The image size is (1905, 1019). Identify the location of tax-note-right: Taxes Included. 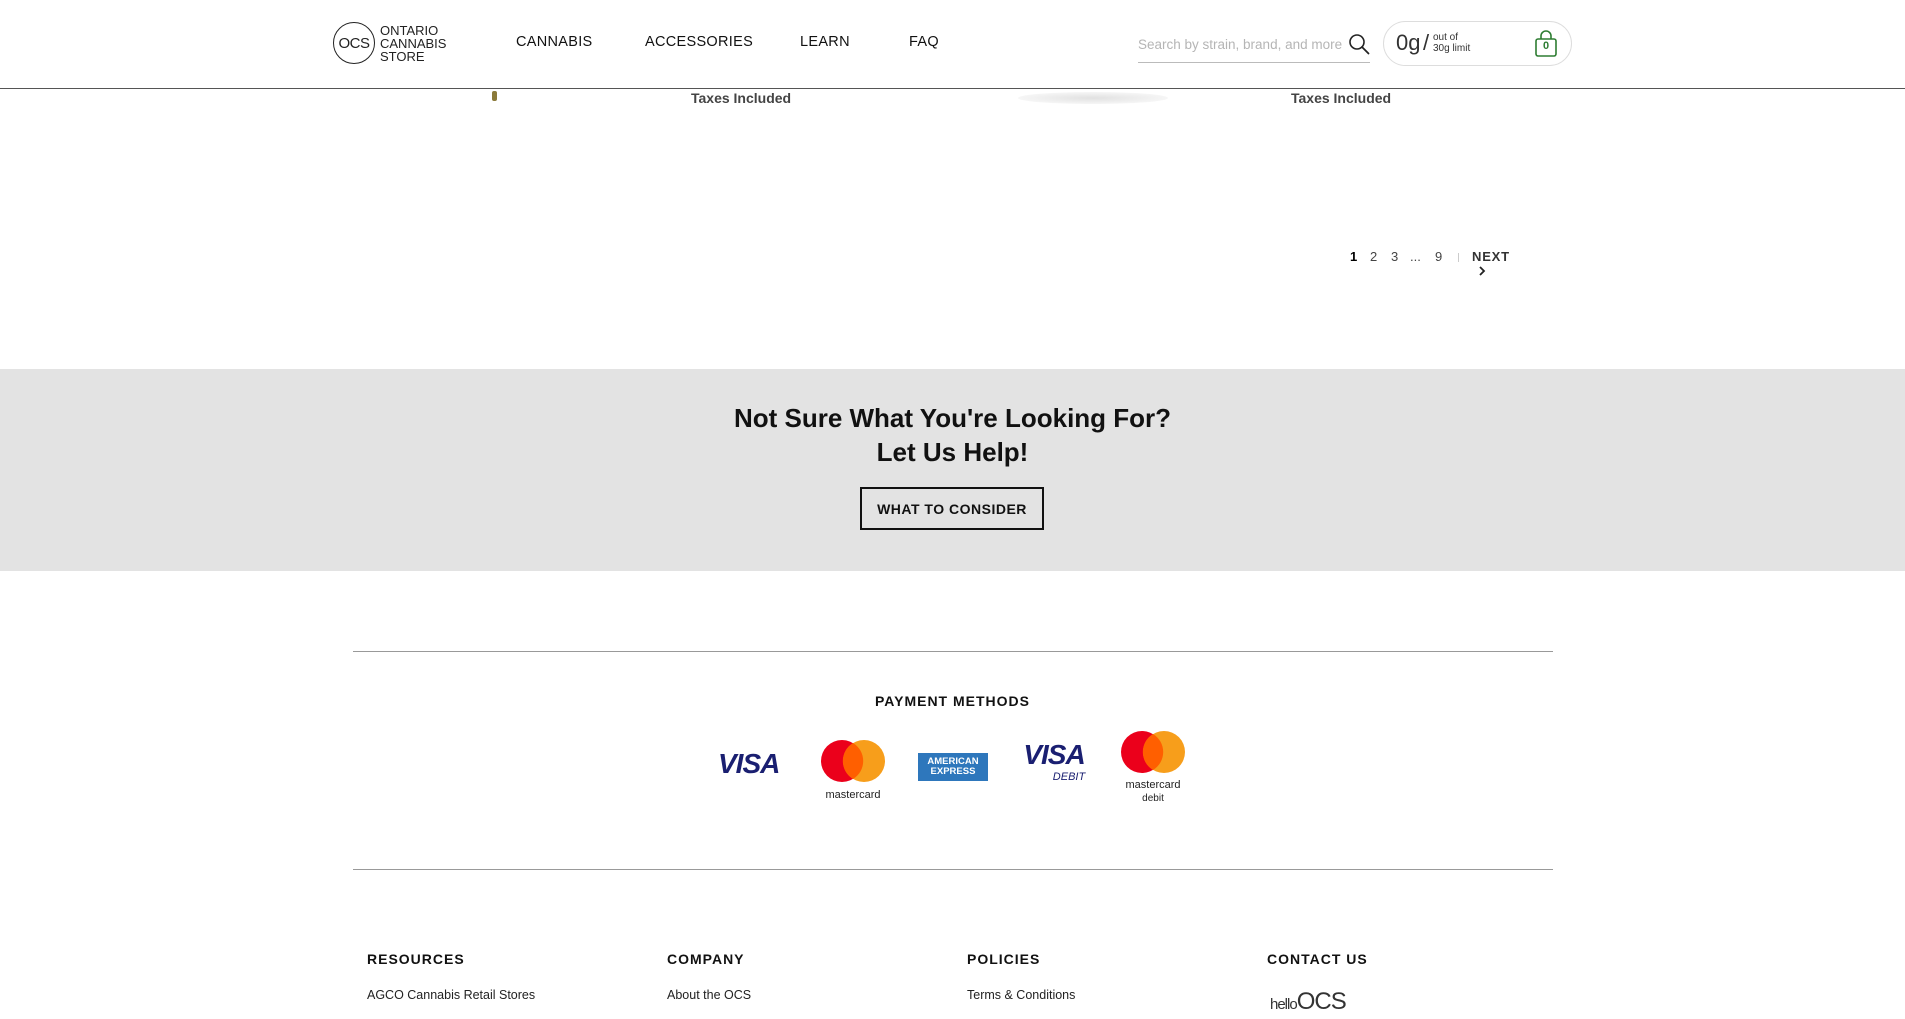
(1341, 98).